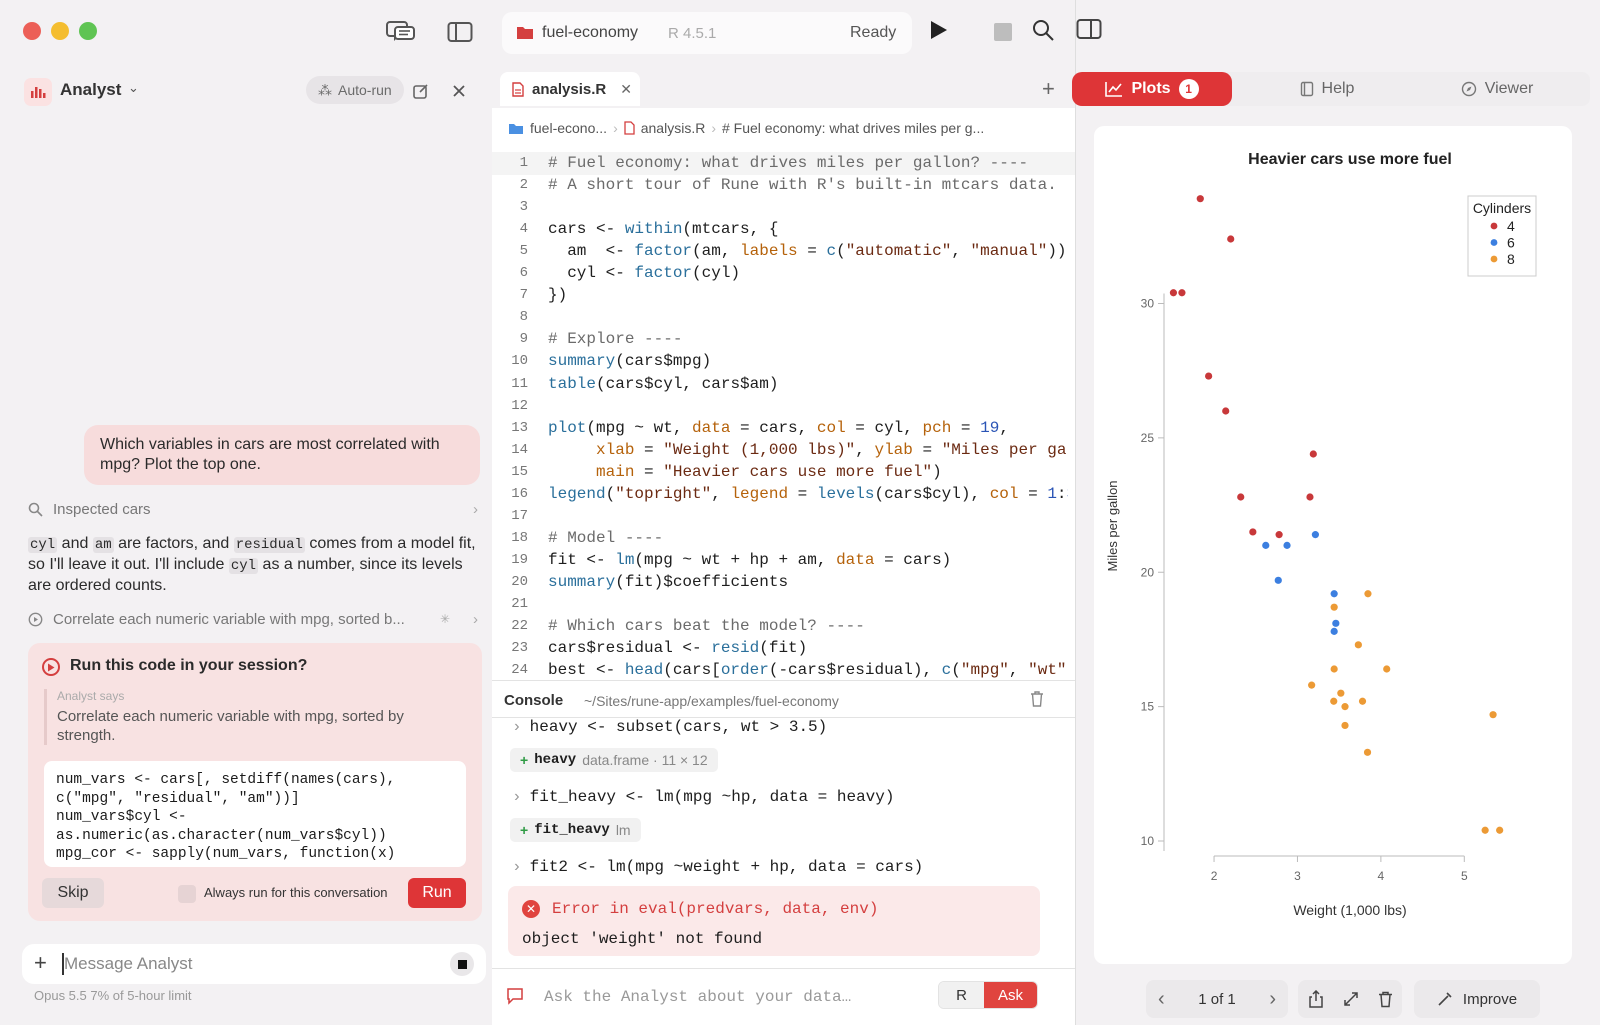 The height and width of the screenshot is (1025, 1600). What do you see at coordinates (1161, 999) in the screenshot?
I see `chevron-left-icon: ‹` at bounding box center [1161, 999].